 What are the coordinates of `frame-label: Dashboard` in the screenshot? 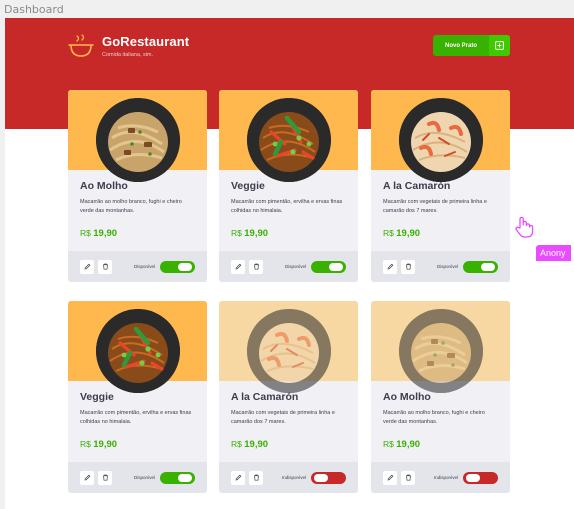 It's located at (34, 9).